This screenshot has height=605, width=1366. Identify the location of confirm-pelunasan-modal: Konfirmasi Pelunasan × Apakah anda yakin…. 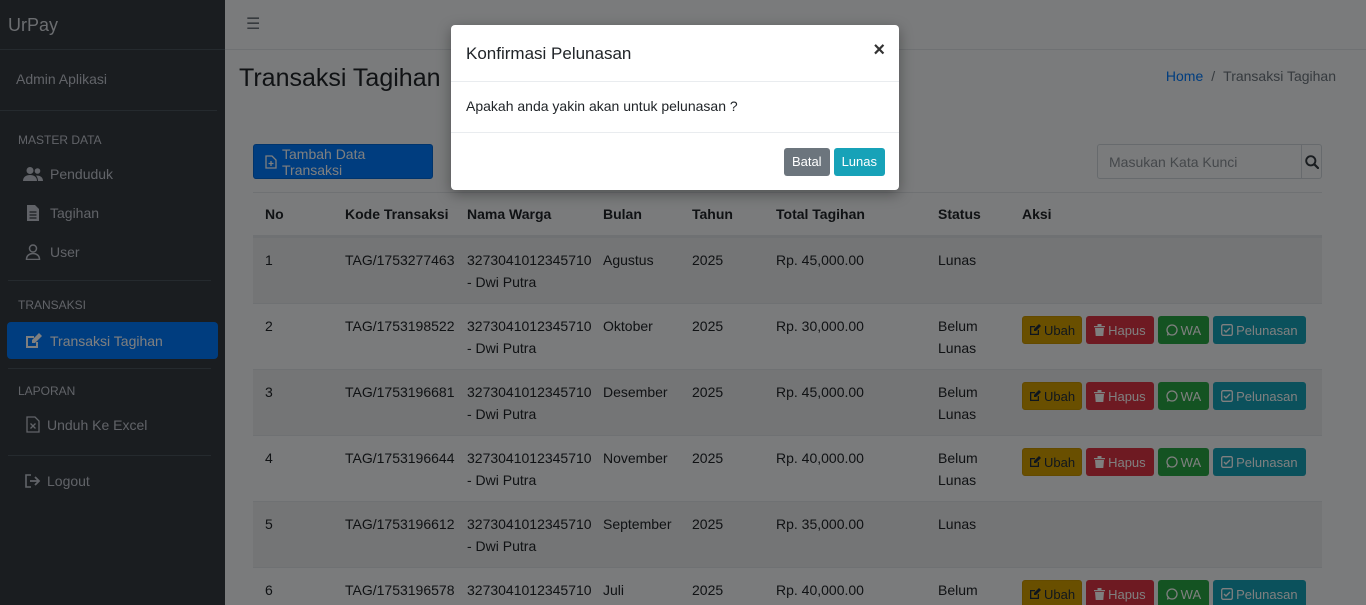
(675, 107).